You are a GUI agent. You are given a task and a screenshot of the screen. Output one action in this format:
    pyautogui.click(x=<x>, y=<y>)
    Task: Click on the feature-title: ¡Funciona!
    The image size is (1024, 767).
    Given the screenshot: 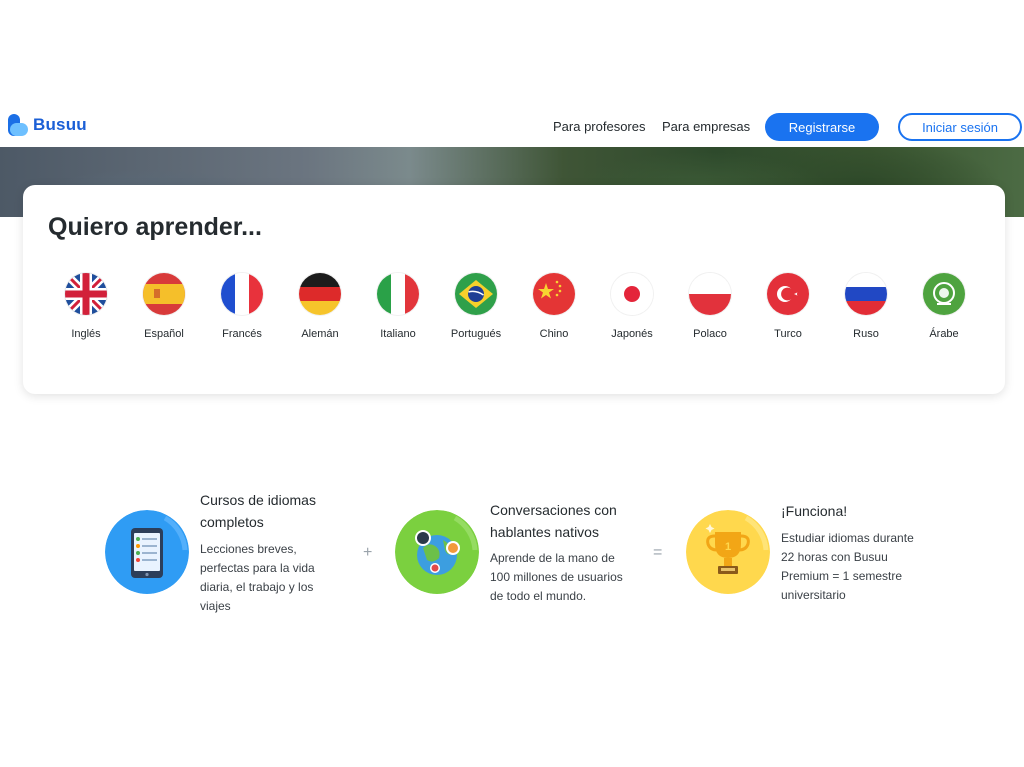 What is the action you would take?
    pyautogui.click(x=814, y=511)
    